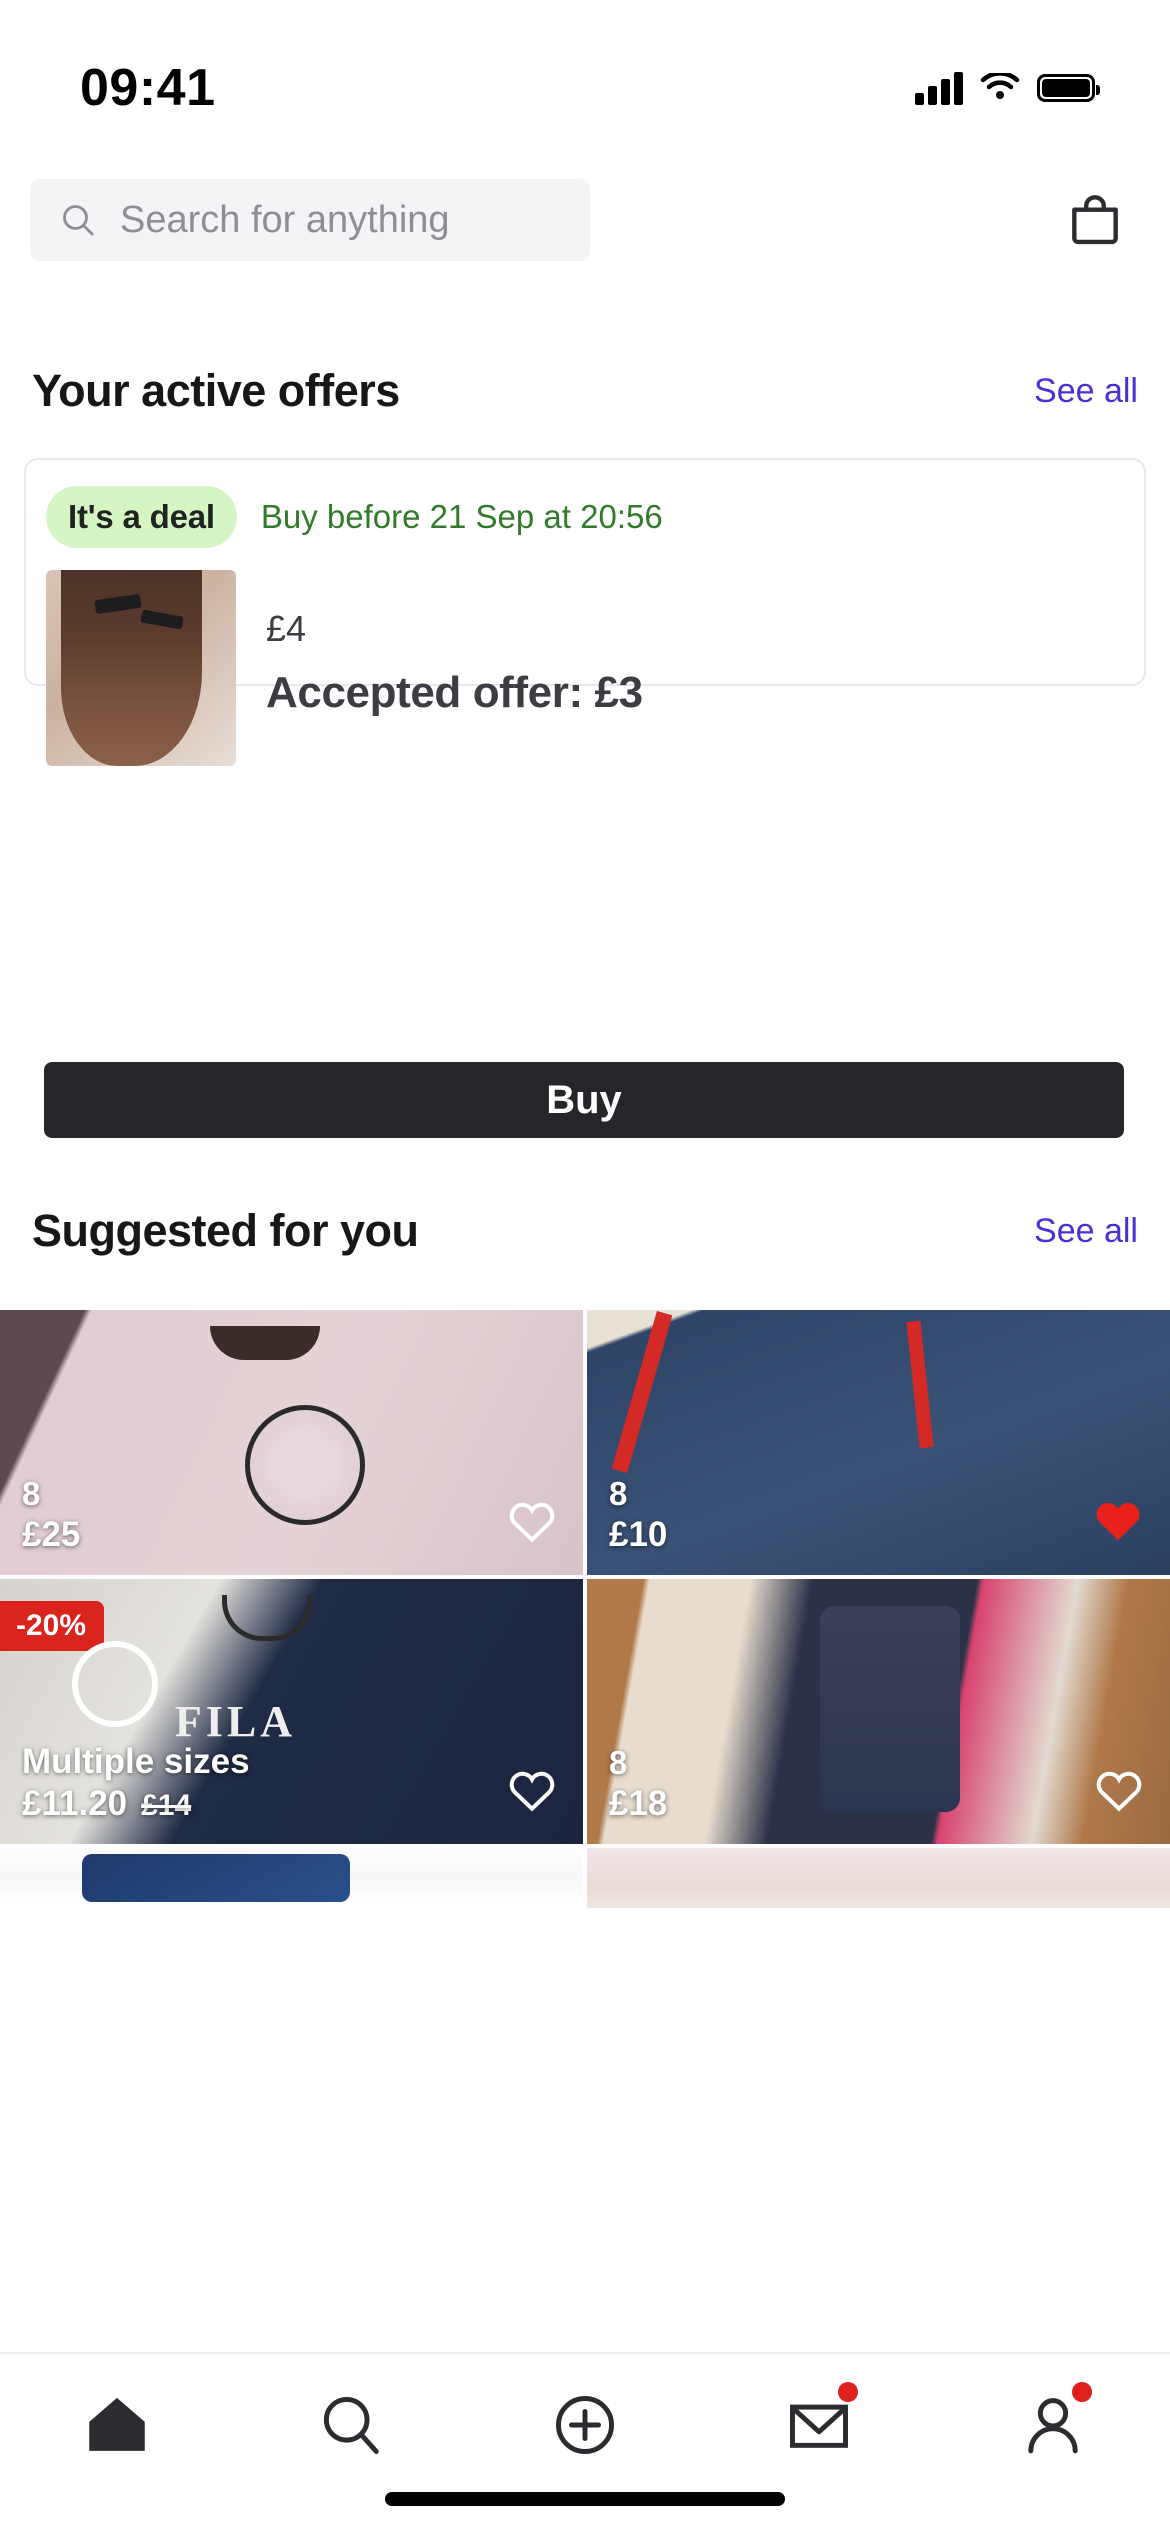 Image resolution: width=1170 pixels, height=2532 pixels. I want to click on home-icon, so click(117, 2424).